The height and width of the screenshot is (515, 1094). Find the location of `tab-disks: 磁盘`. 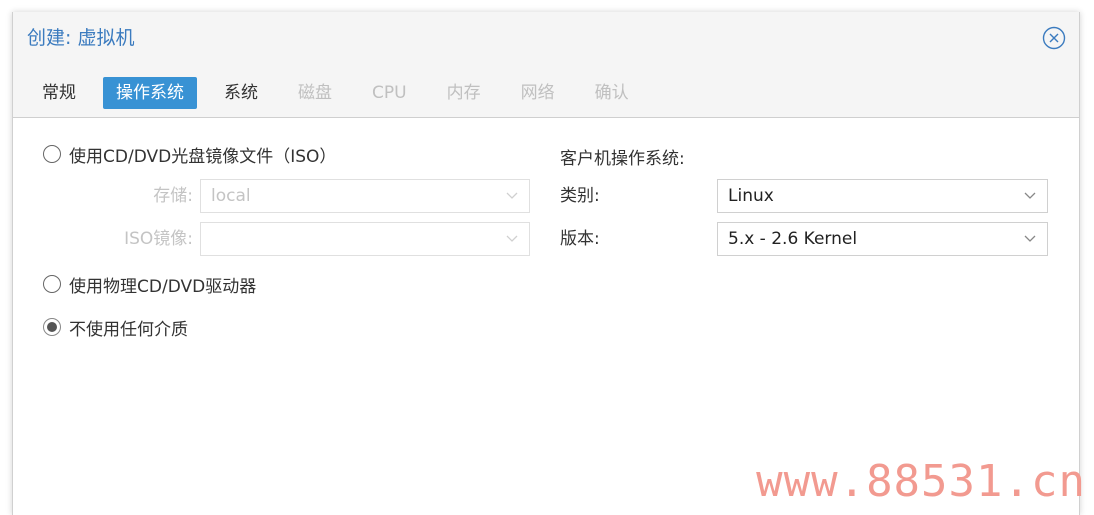

tab-disks: 磁盘 is located at coordinates (315, 93).